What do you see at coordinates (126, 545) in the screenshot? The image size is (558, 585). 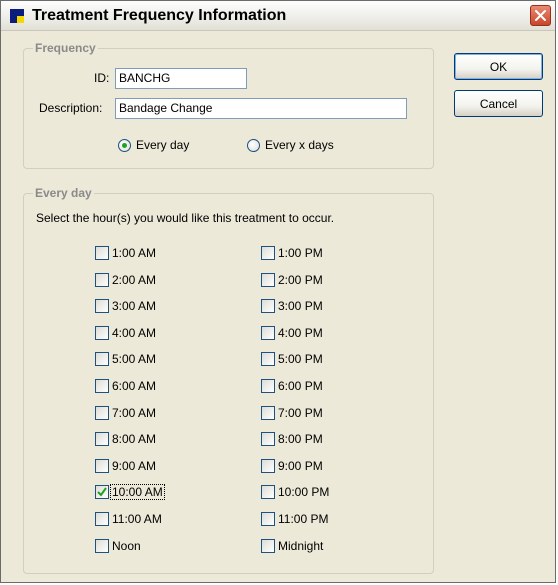 I see `checkbox-noon-label: Noon` at bounding box center [126, 545].